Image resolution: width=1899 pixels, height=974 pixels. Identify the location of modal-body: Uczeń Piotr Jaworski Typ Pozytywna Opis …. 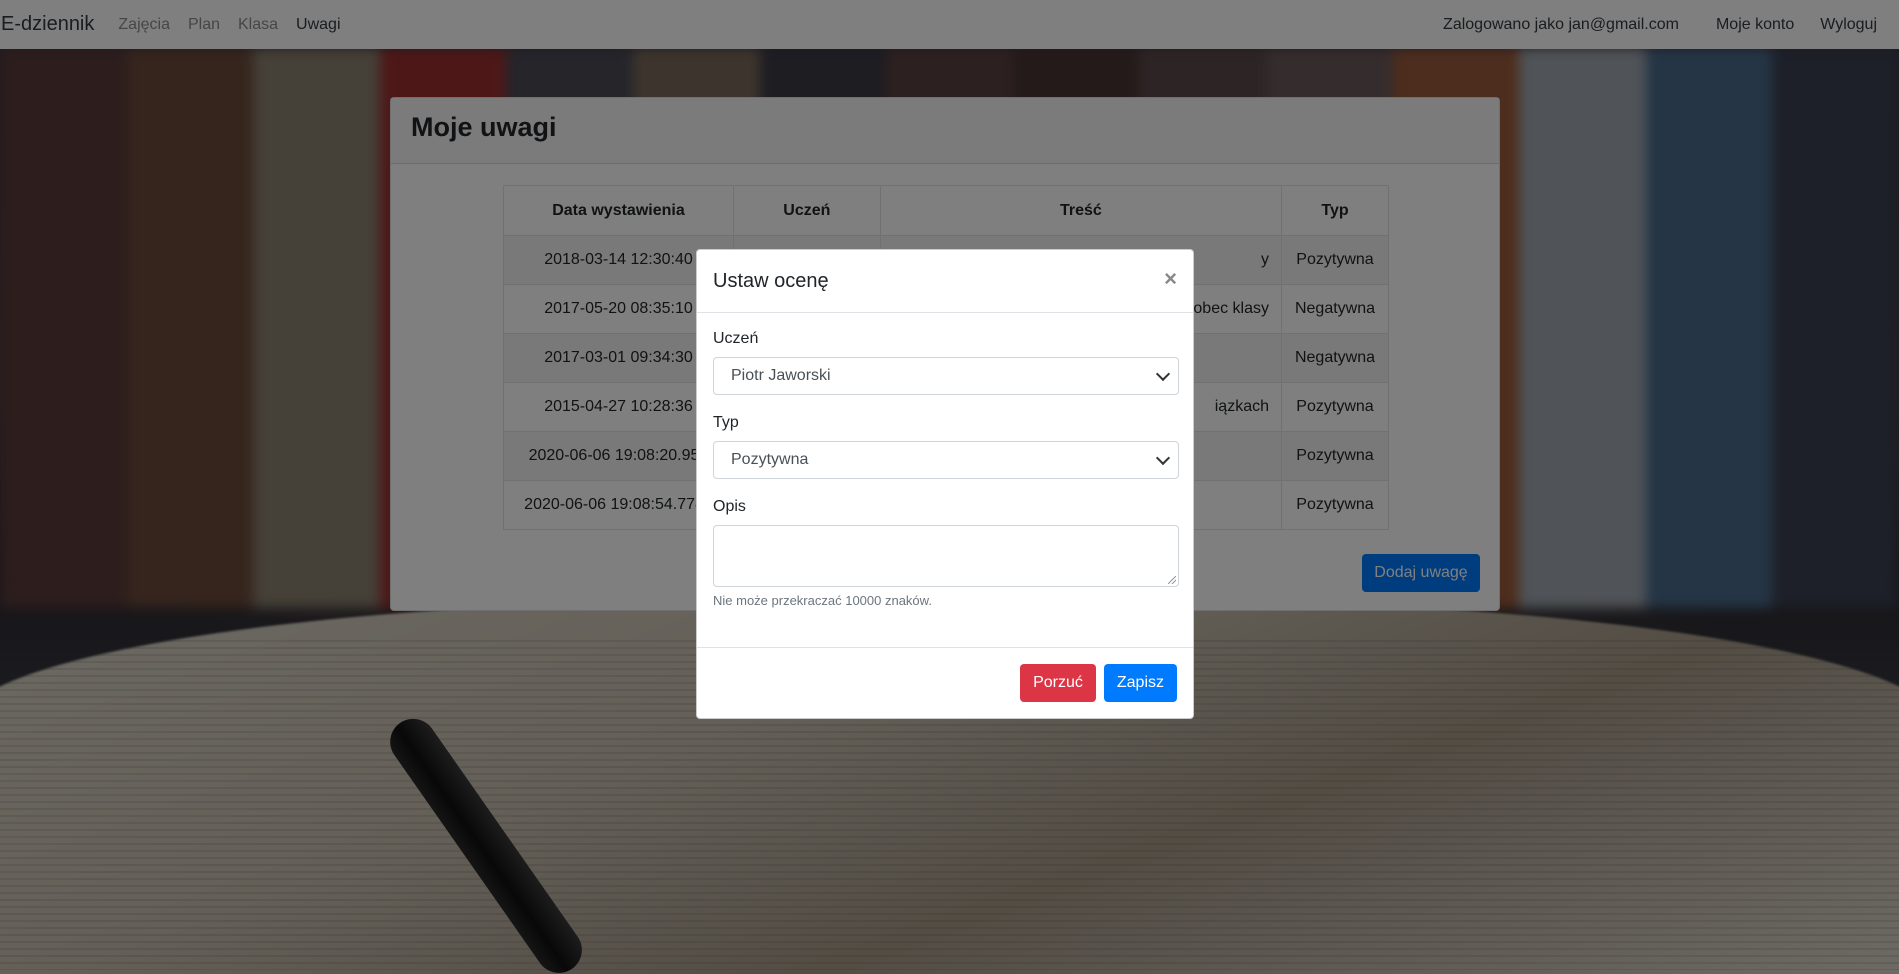
(945, 460).